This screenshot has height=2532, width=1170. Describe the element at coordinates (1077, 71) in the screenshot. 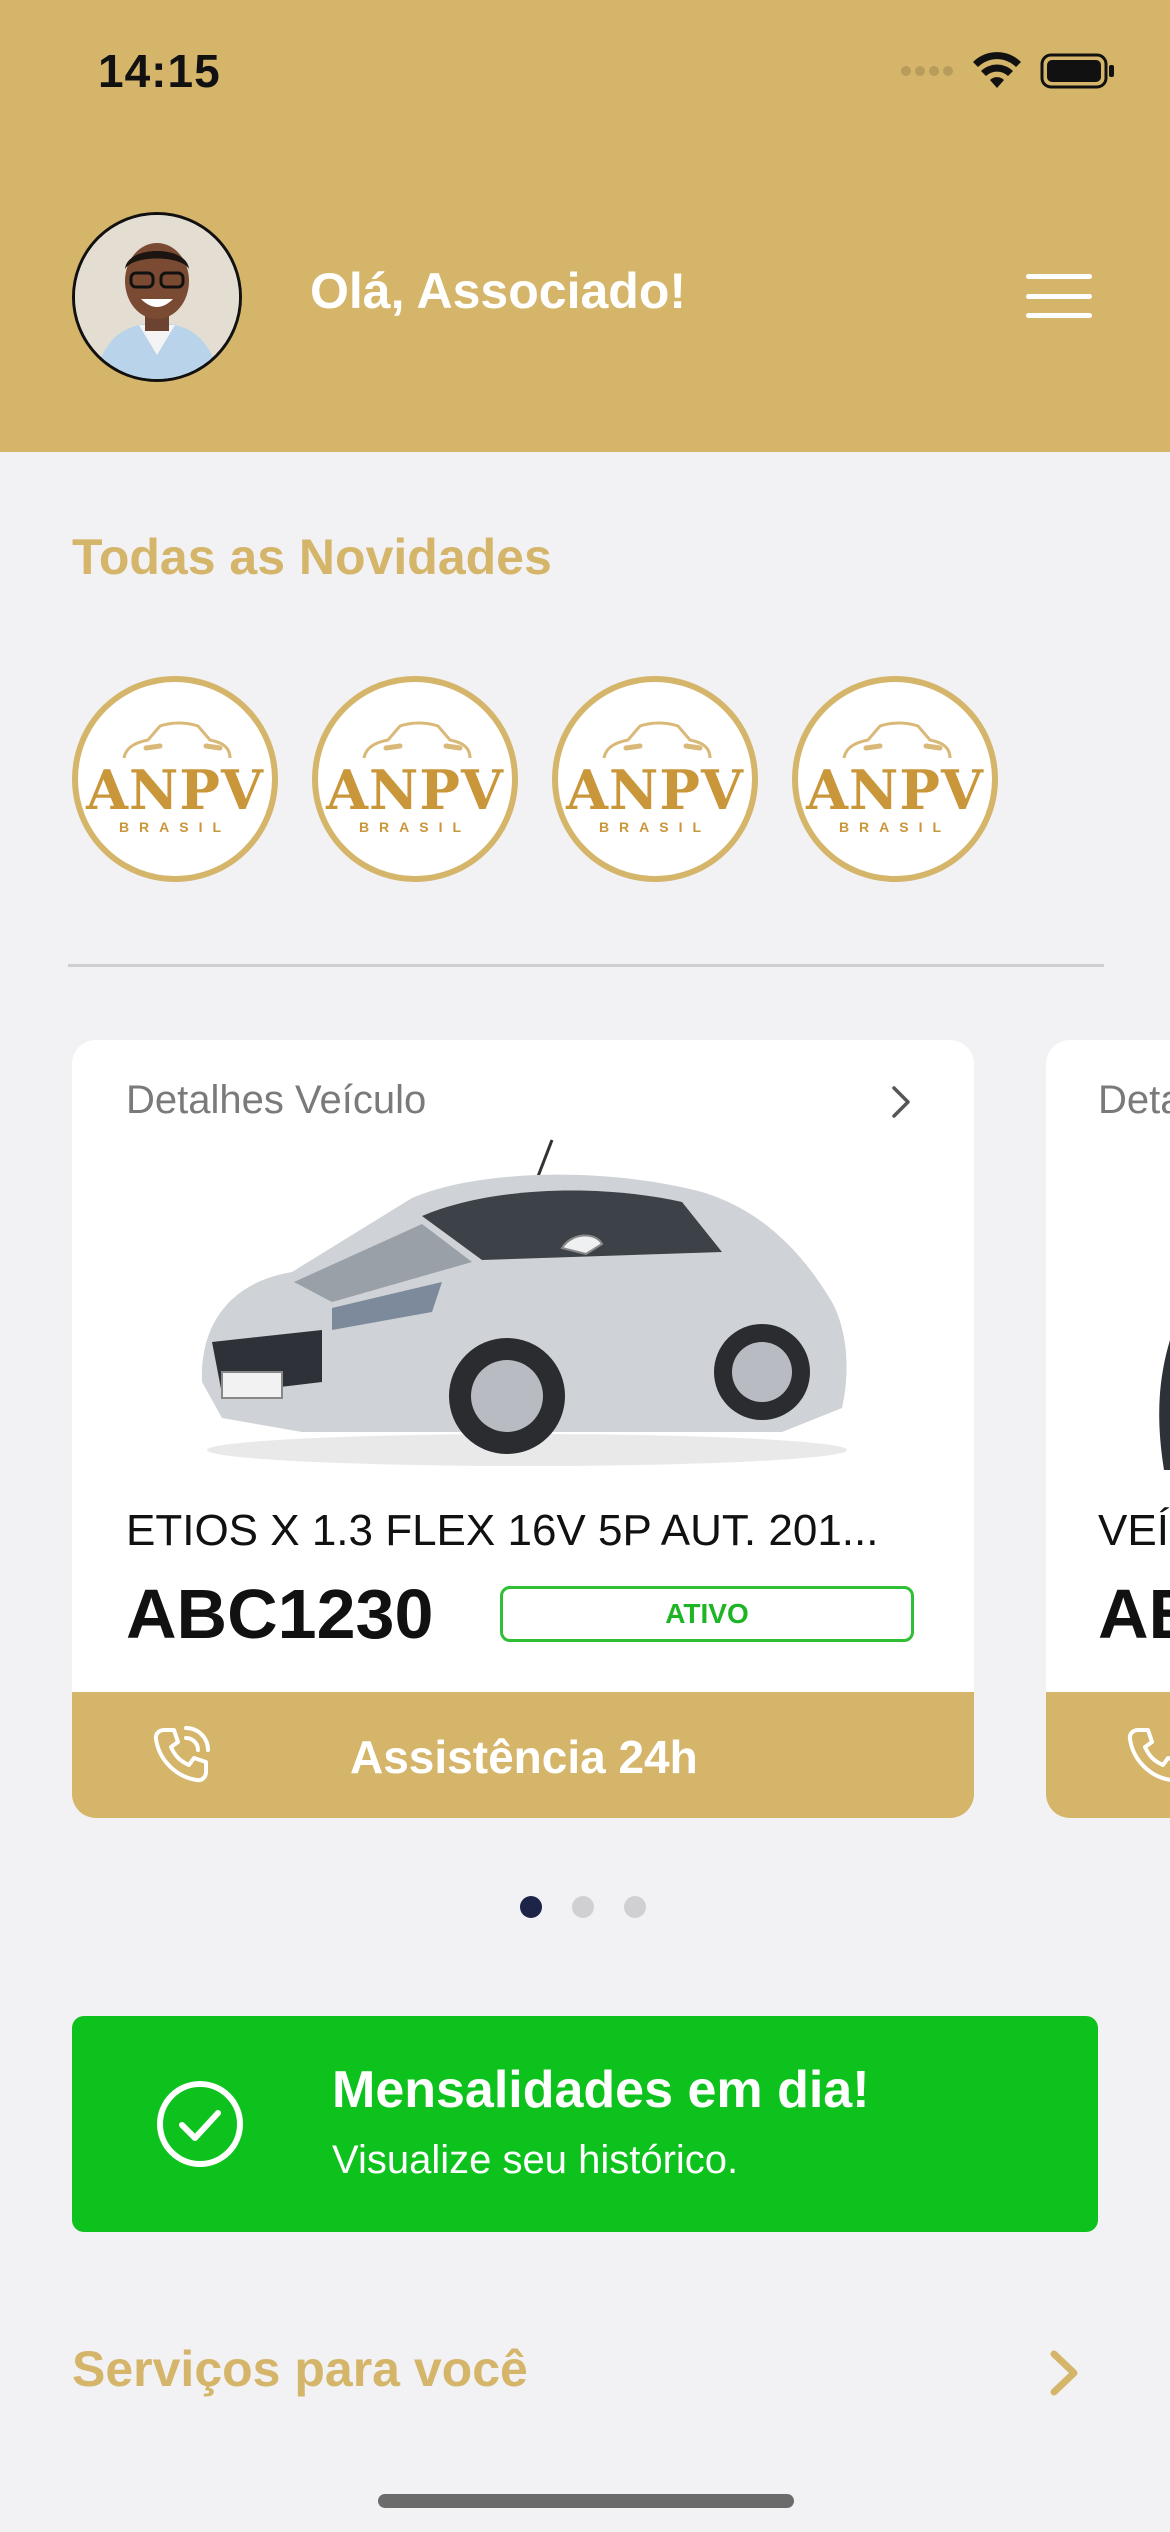

I see `battery-icon` at that location.